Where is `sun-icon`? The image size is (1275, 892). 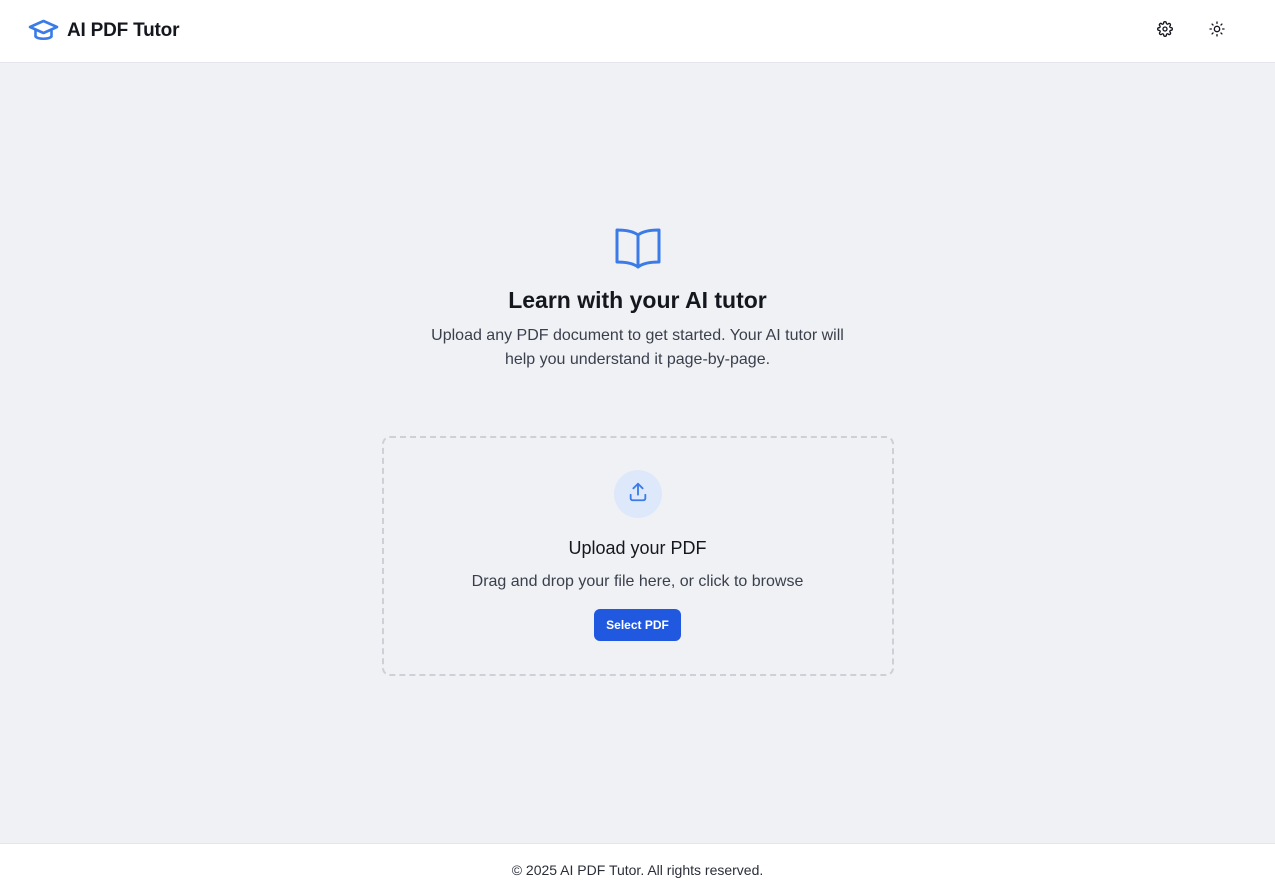 sun-icon is located at coordinates (1217, 31).